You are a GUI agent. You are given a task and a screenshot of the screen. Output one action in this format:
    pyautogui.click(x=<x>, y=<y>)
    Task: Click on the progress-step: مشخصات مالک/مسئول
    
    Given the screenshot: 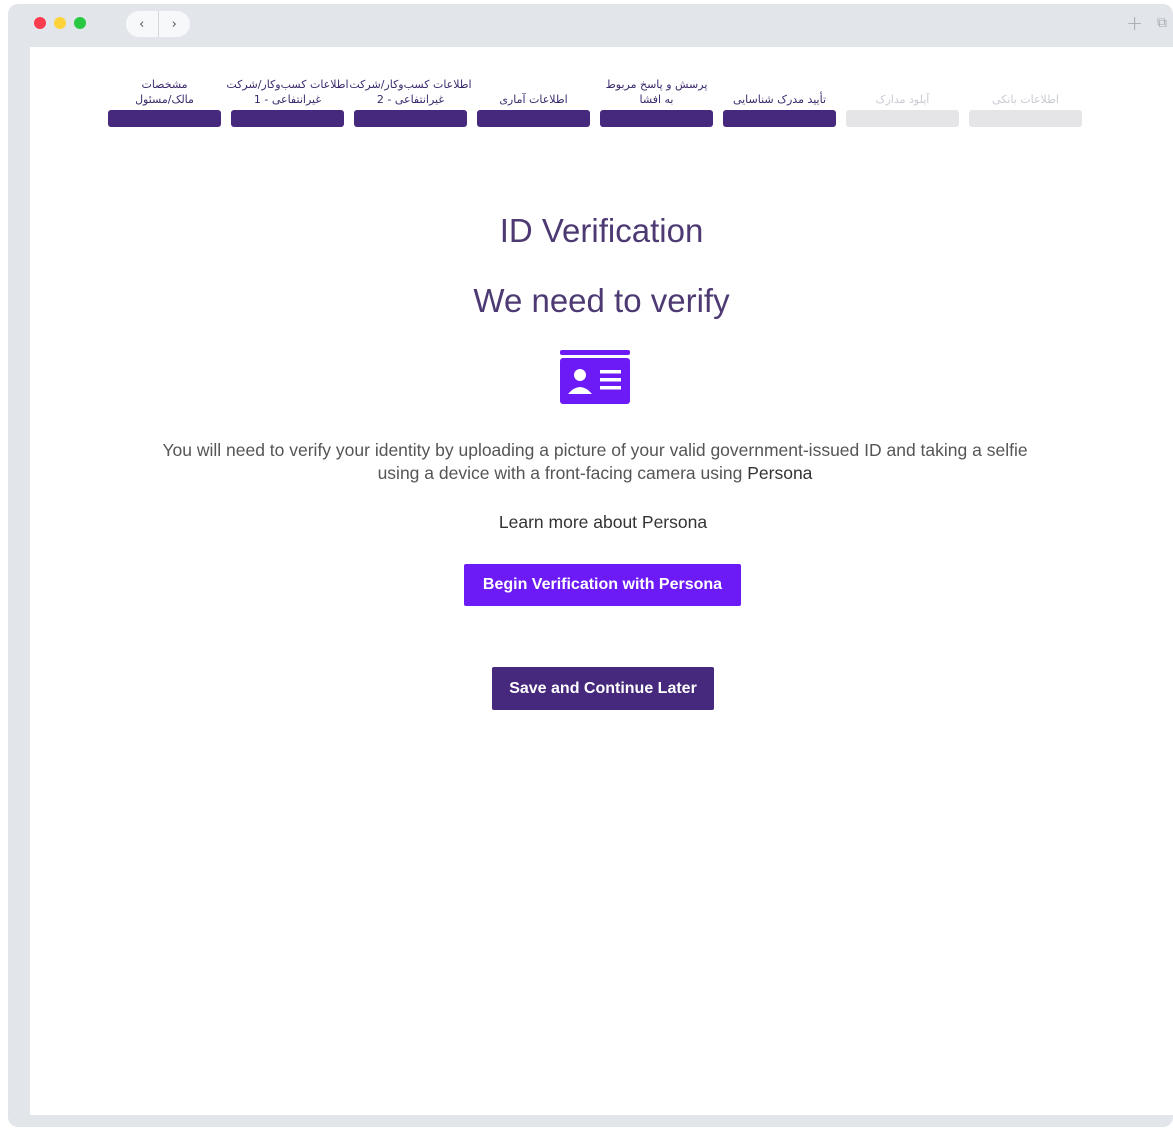 What is the action you would take?
    pyautogui.click(x=164, y=93)
    